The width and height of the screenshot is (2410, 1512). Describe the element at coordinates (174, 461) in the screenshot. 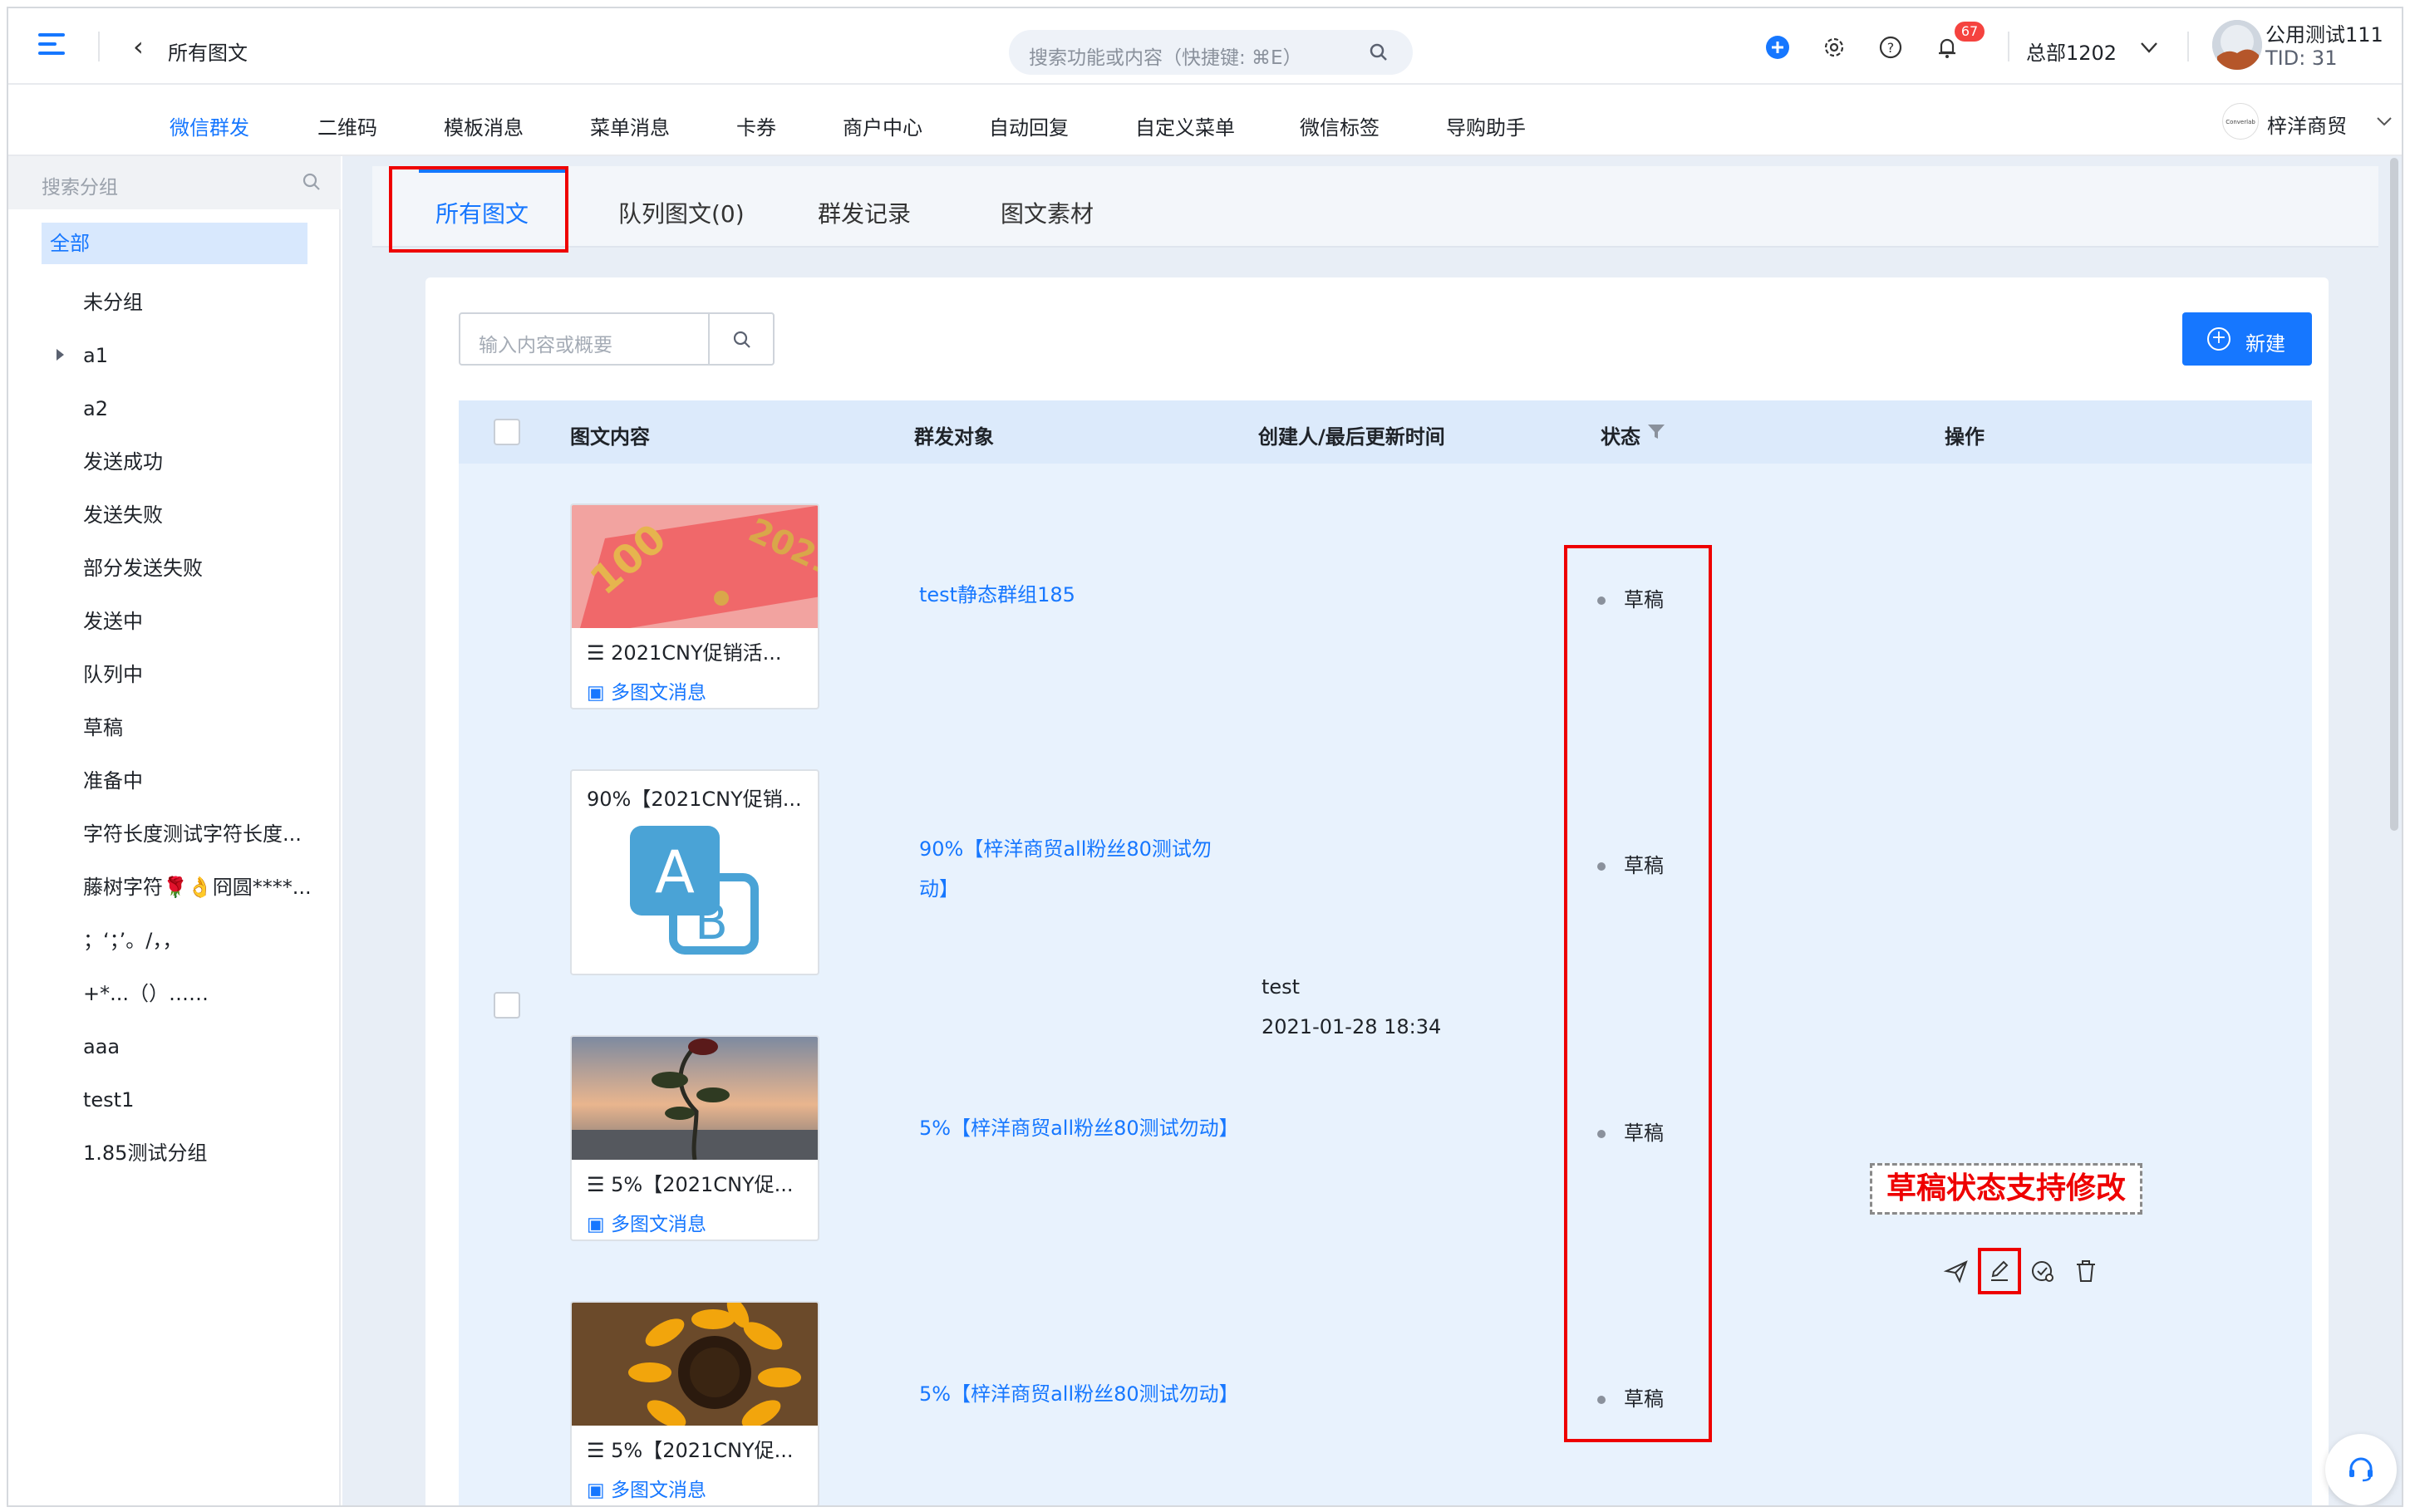

I see `group-item: 发送成功` at that location.